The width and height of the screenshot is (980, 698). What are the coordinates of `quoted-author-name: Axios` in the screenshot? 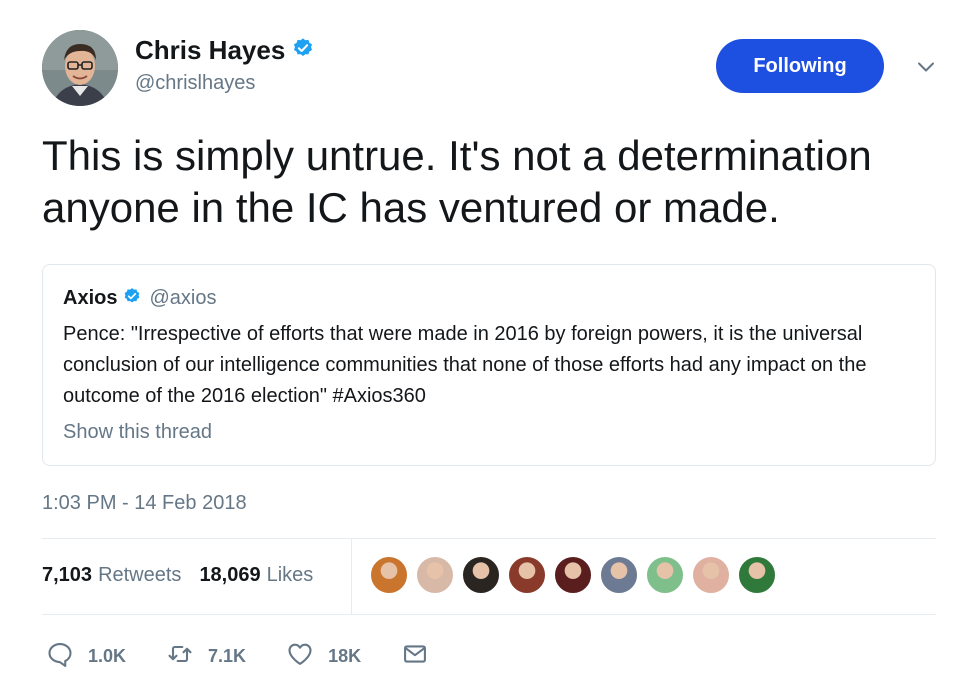 It's located at (90, 298).